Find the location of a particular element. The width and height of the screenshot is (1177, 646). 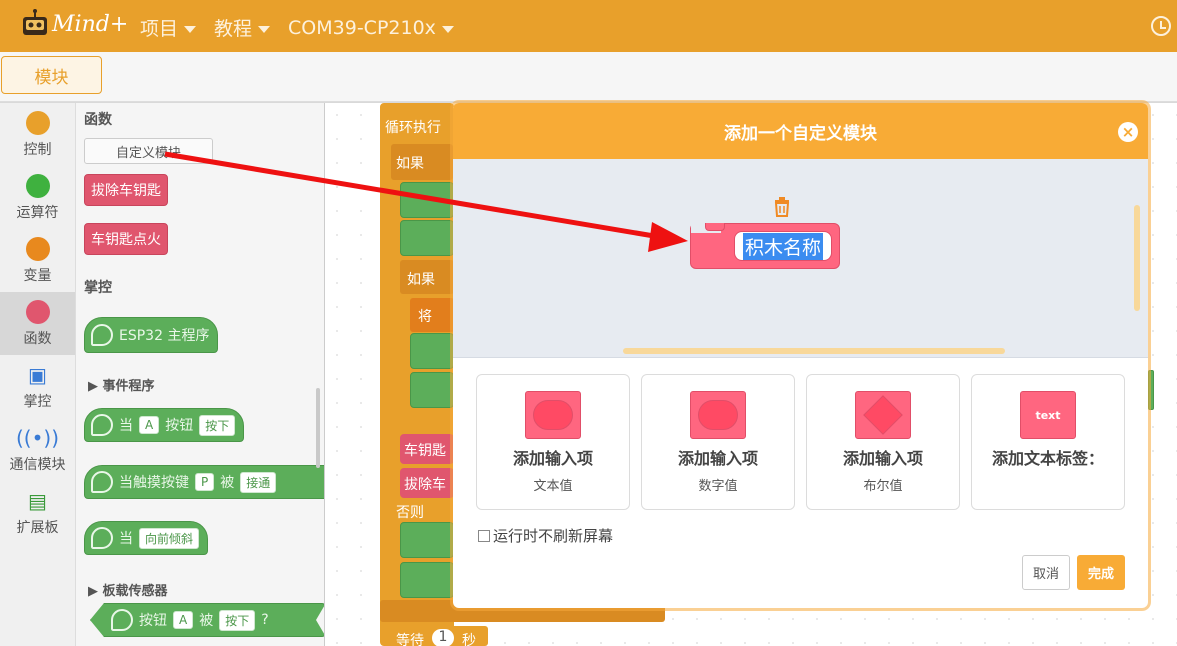

tab-bar: 模块 is located at coordinates (588, 77).